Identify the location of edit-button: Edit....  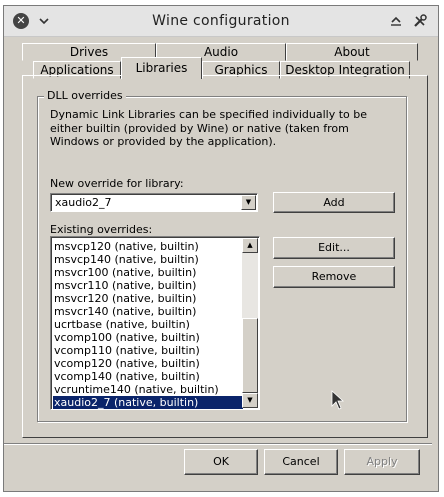
(334, 248).